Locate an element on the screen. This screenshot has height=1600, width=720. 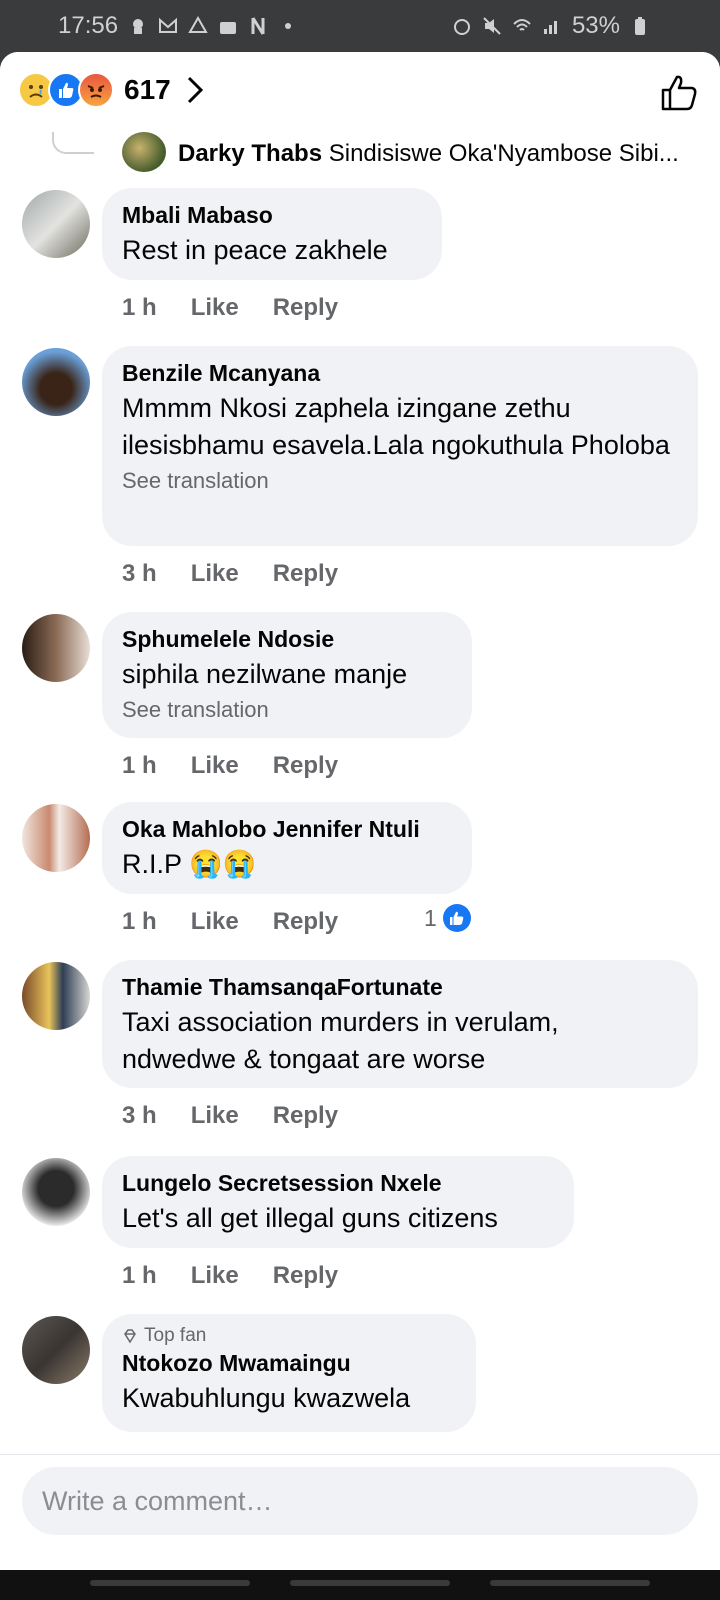
netflix-icon is located at coordinates (258, 26).